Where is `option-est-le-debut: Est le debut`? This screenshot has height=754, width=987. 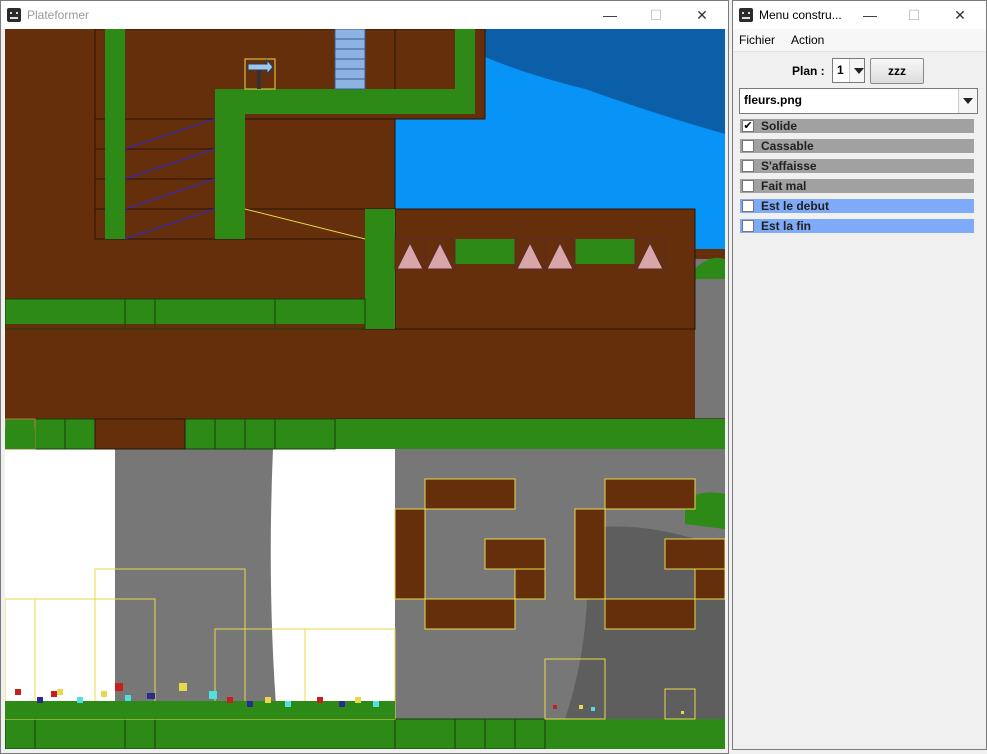
option-est-le-debut: Est le debut is located at coordinates (857, 206).